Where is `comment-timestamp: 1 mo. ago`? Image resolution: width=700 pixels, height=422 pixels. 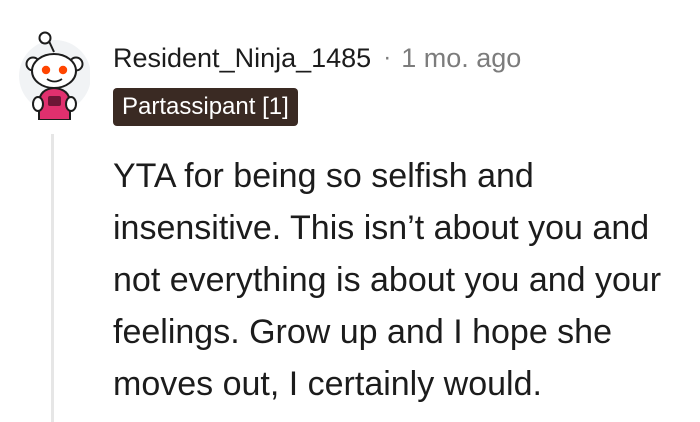
comment-timestamp: 1 mo. ago is located at coordinates (461, 58).